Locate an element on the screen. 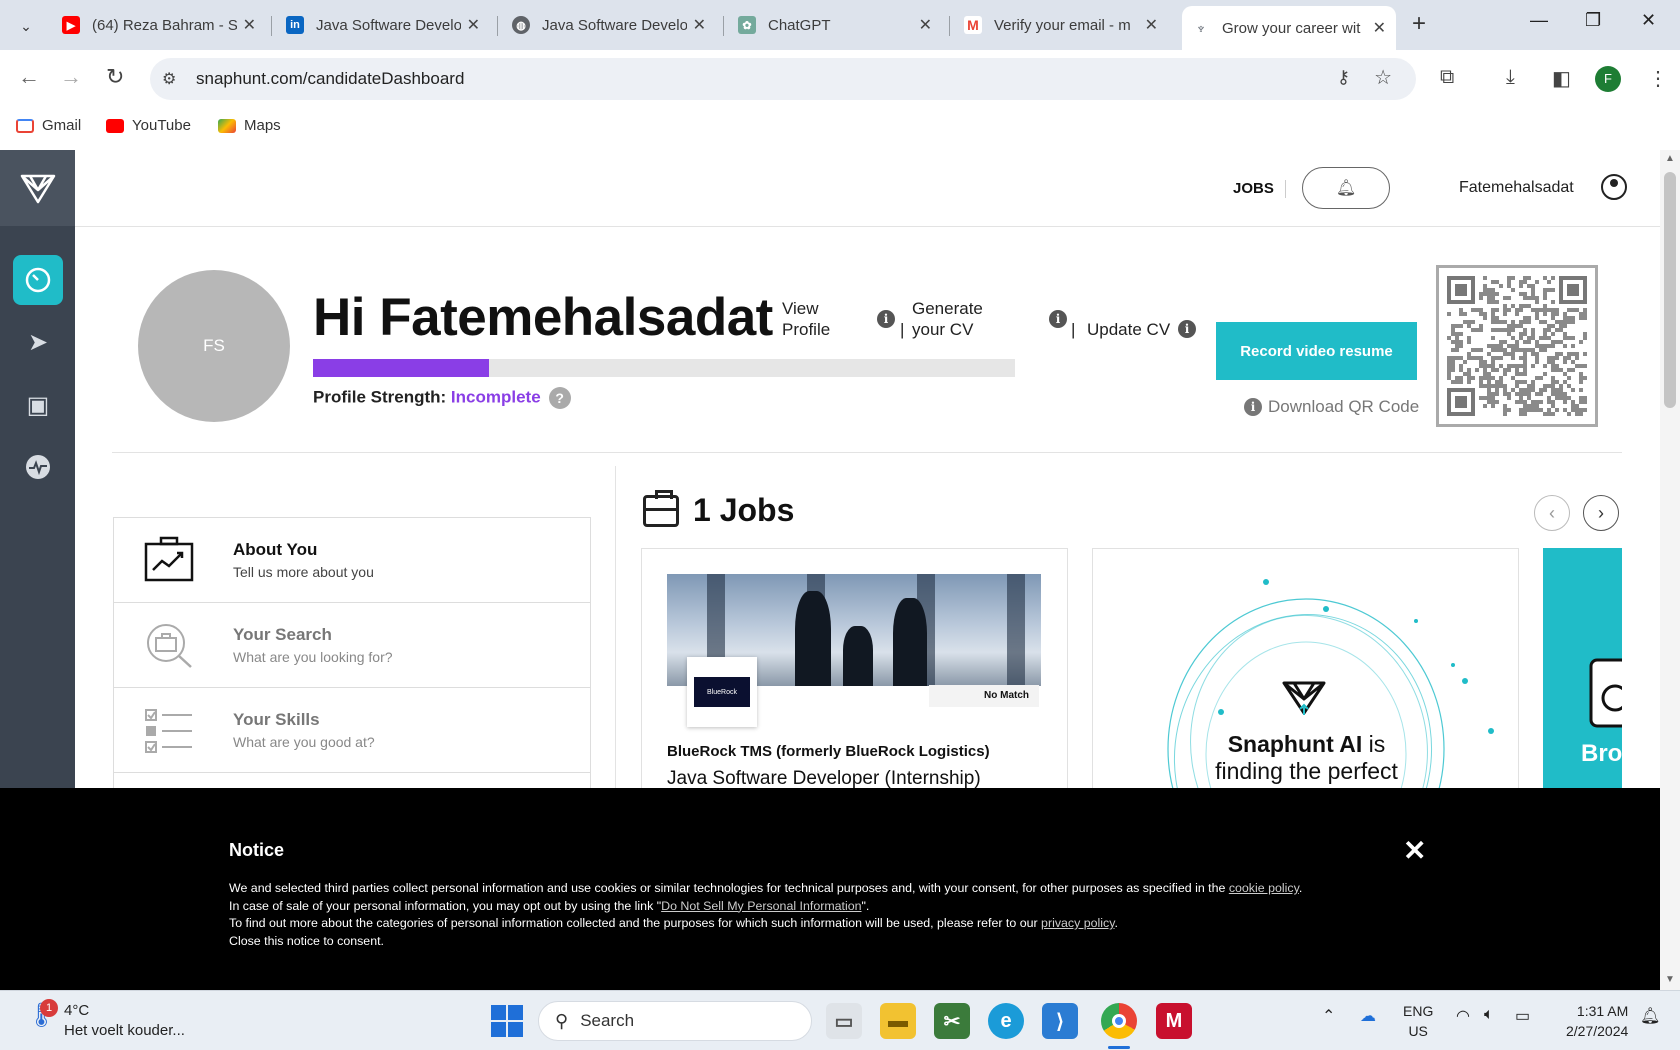  scroll-up-icon: ▲ is located at coordinates (1670, 158).